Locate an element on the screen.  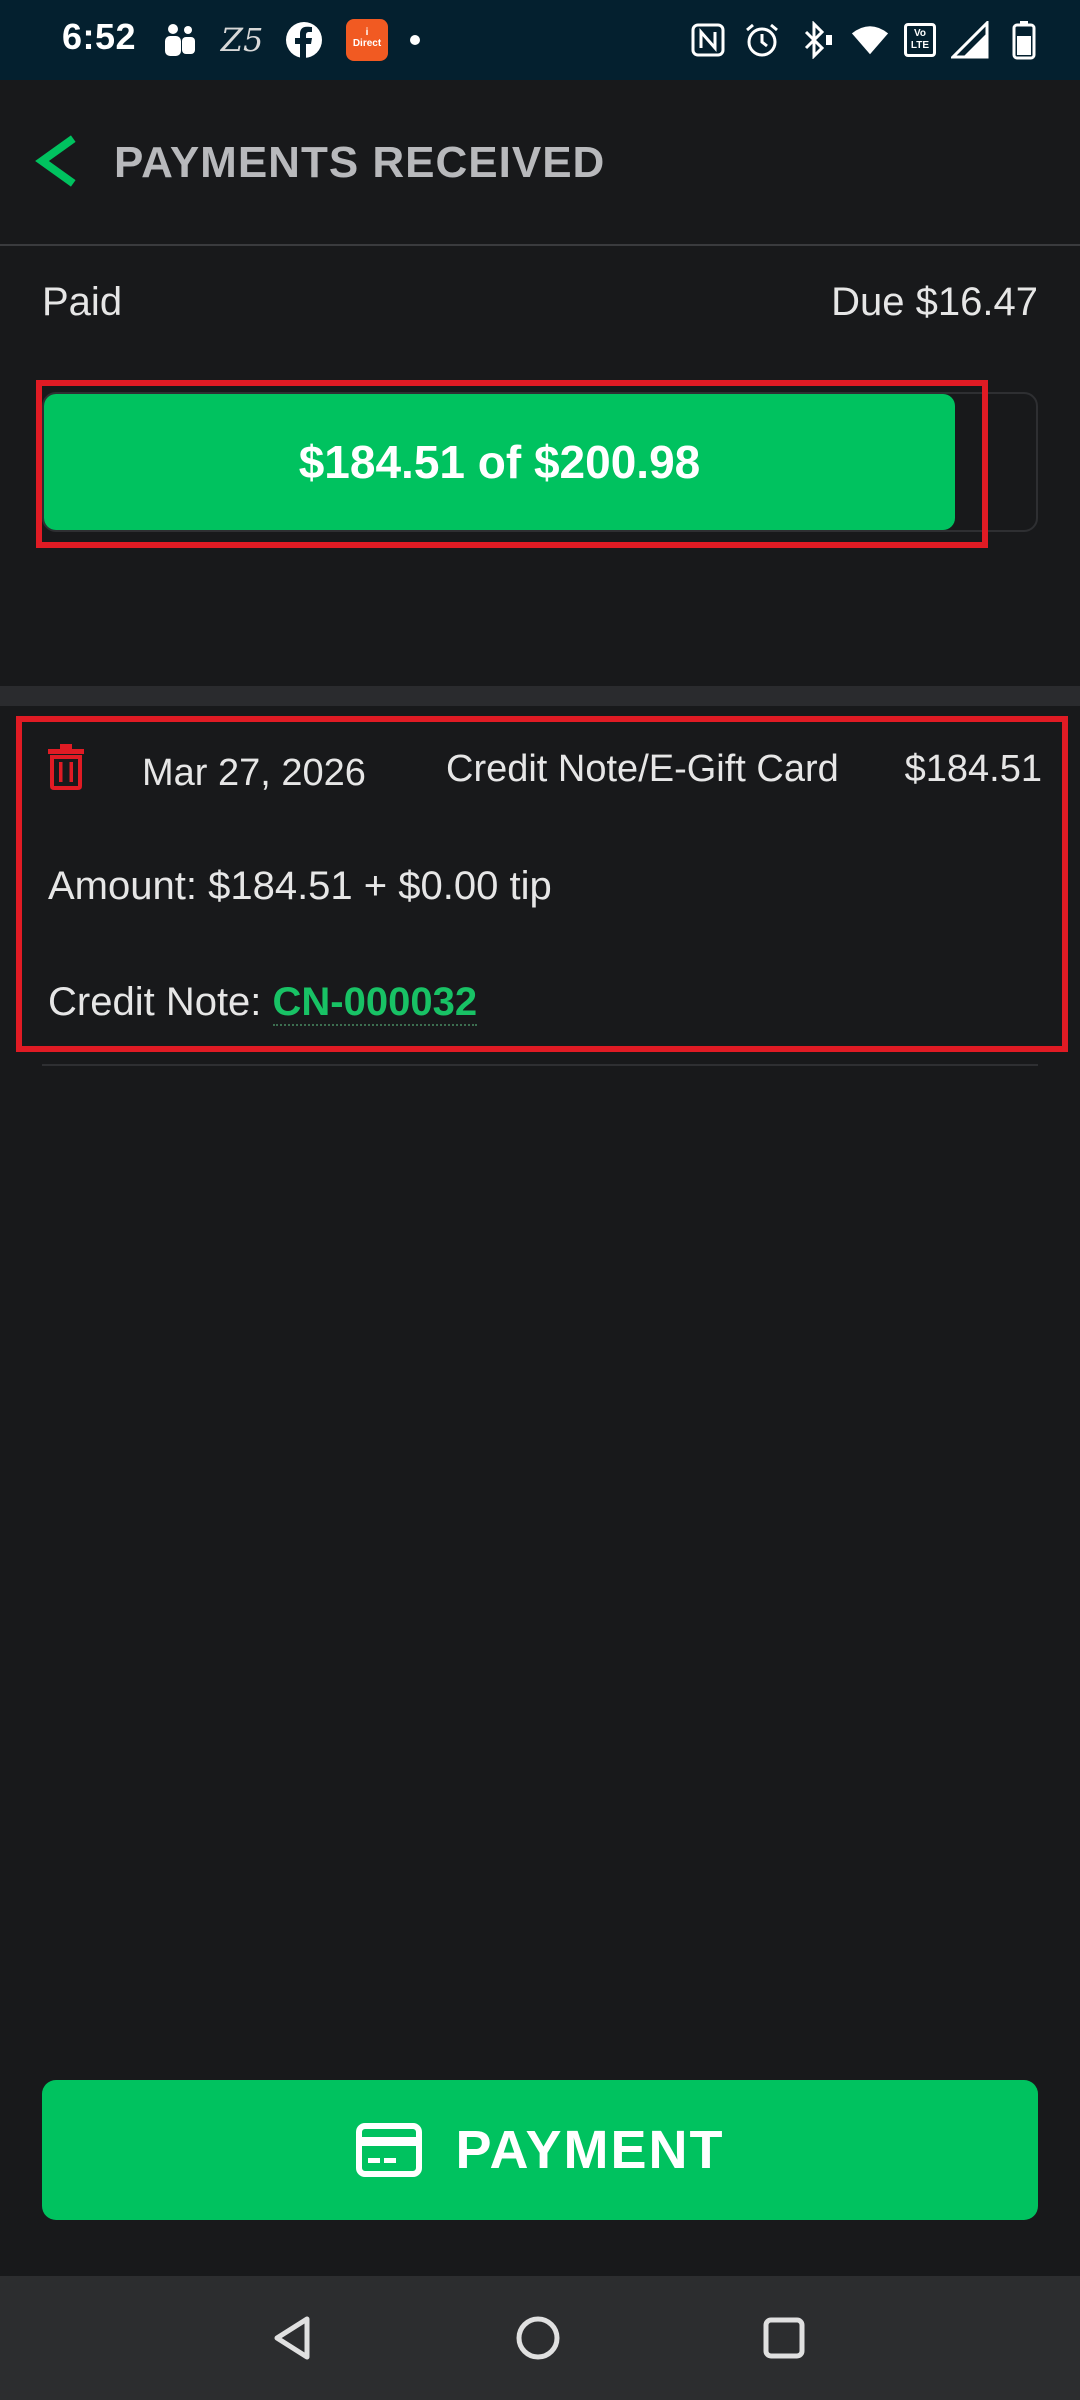
nav-home-button is located at coordinates (538, 2338).